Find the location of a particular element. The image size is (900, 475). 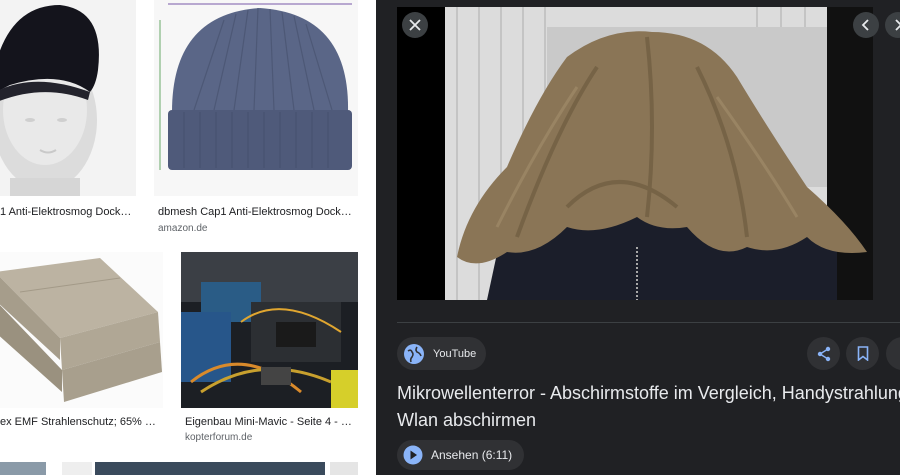

result-source-4: kopterforum.de is located at coordinates (219, 437).